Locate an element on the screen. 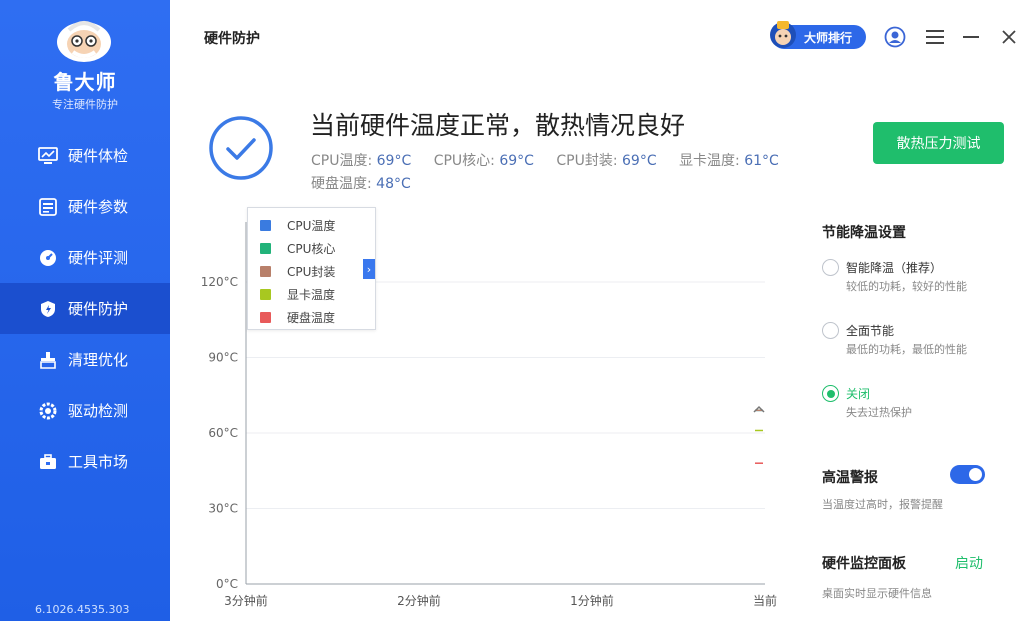  sidebar-item-hardware-check: 硬件体检 is located at coordinates (85, 155).